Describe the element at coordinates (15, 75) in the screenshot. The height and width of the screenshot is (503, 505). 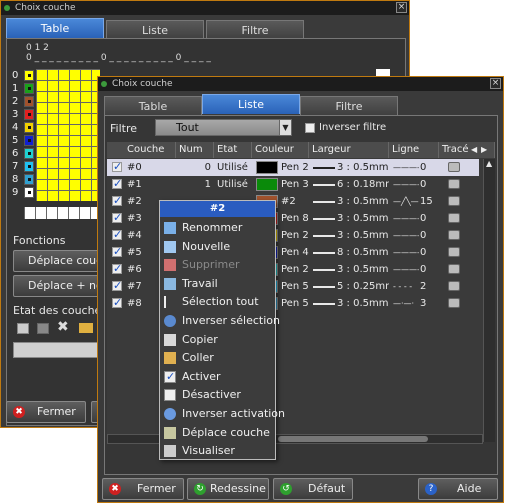
I see `row-number: 0` at that location.